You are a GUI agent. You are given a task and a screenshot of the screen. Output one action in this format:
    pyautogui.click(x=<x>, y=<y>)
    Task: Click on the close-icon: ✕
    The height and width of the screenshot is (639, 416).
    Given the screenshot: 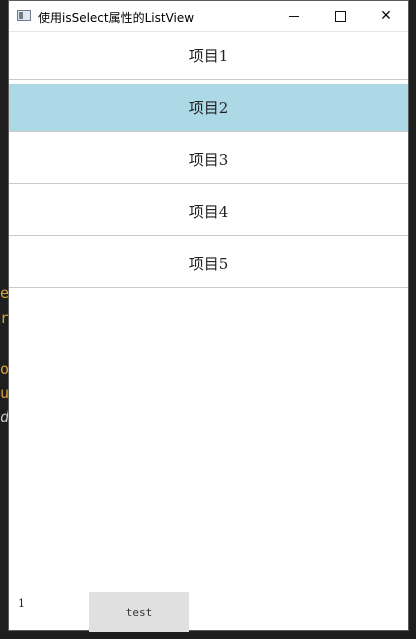 What is the action you would take?
    pyautogui.click(x=386, y=16)
    